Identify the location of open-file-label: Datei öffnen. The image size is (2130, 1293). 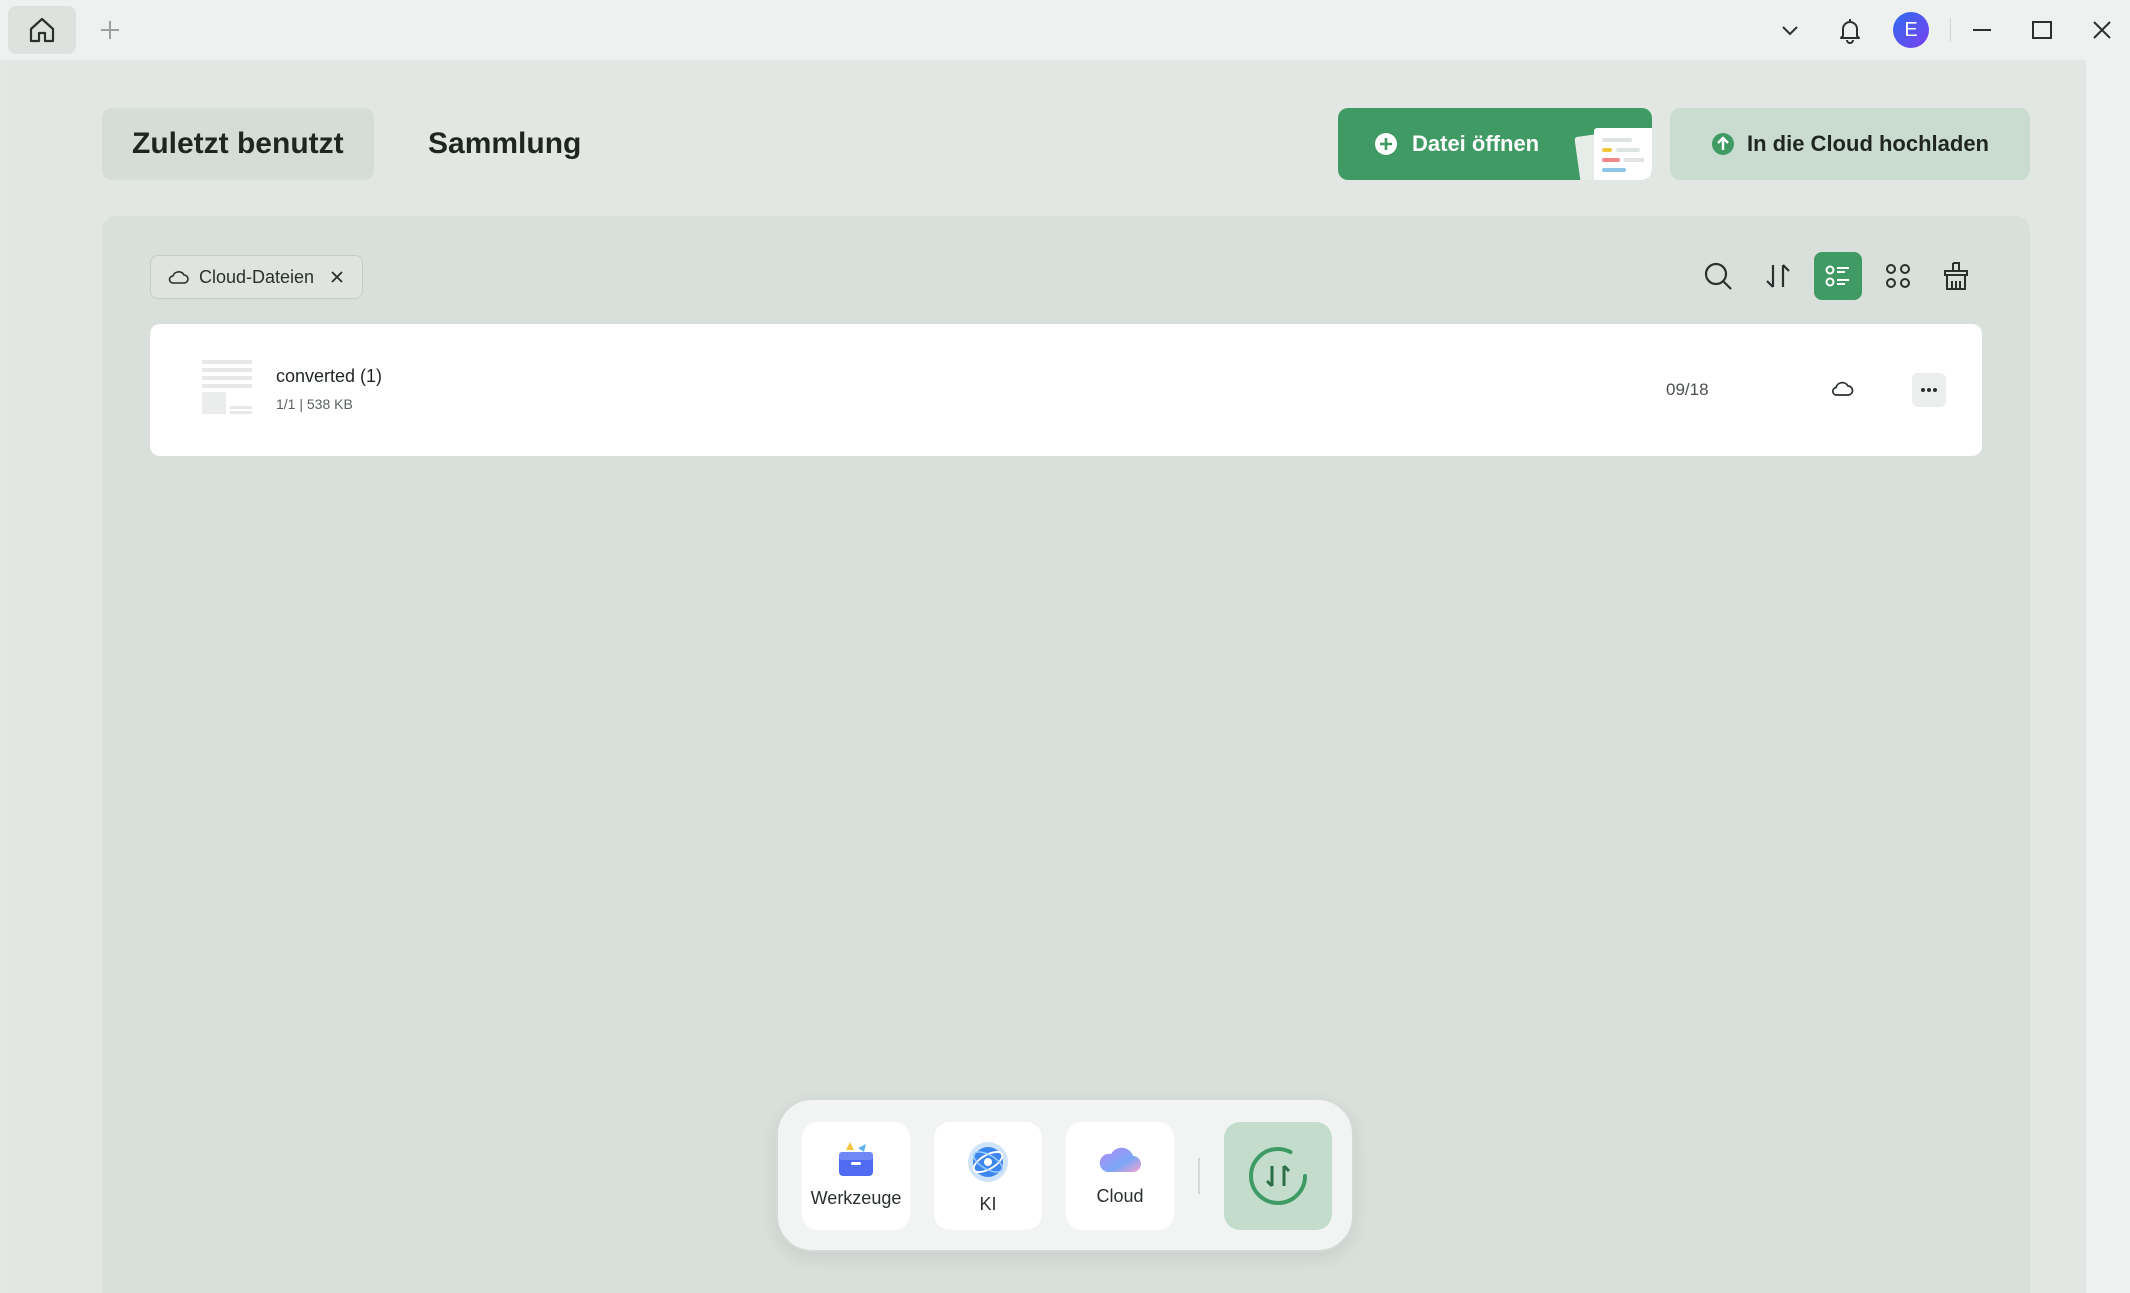
(1476, 143).